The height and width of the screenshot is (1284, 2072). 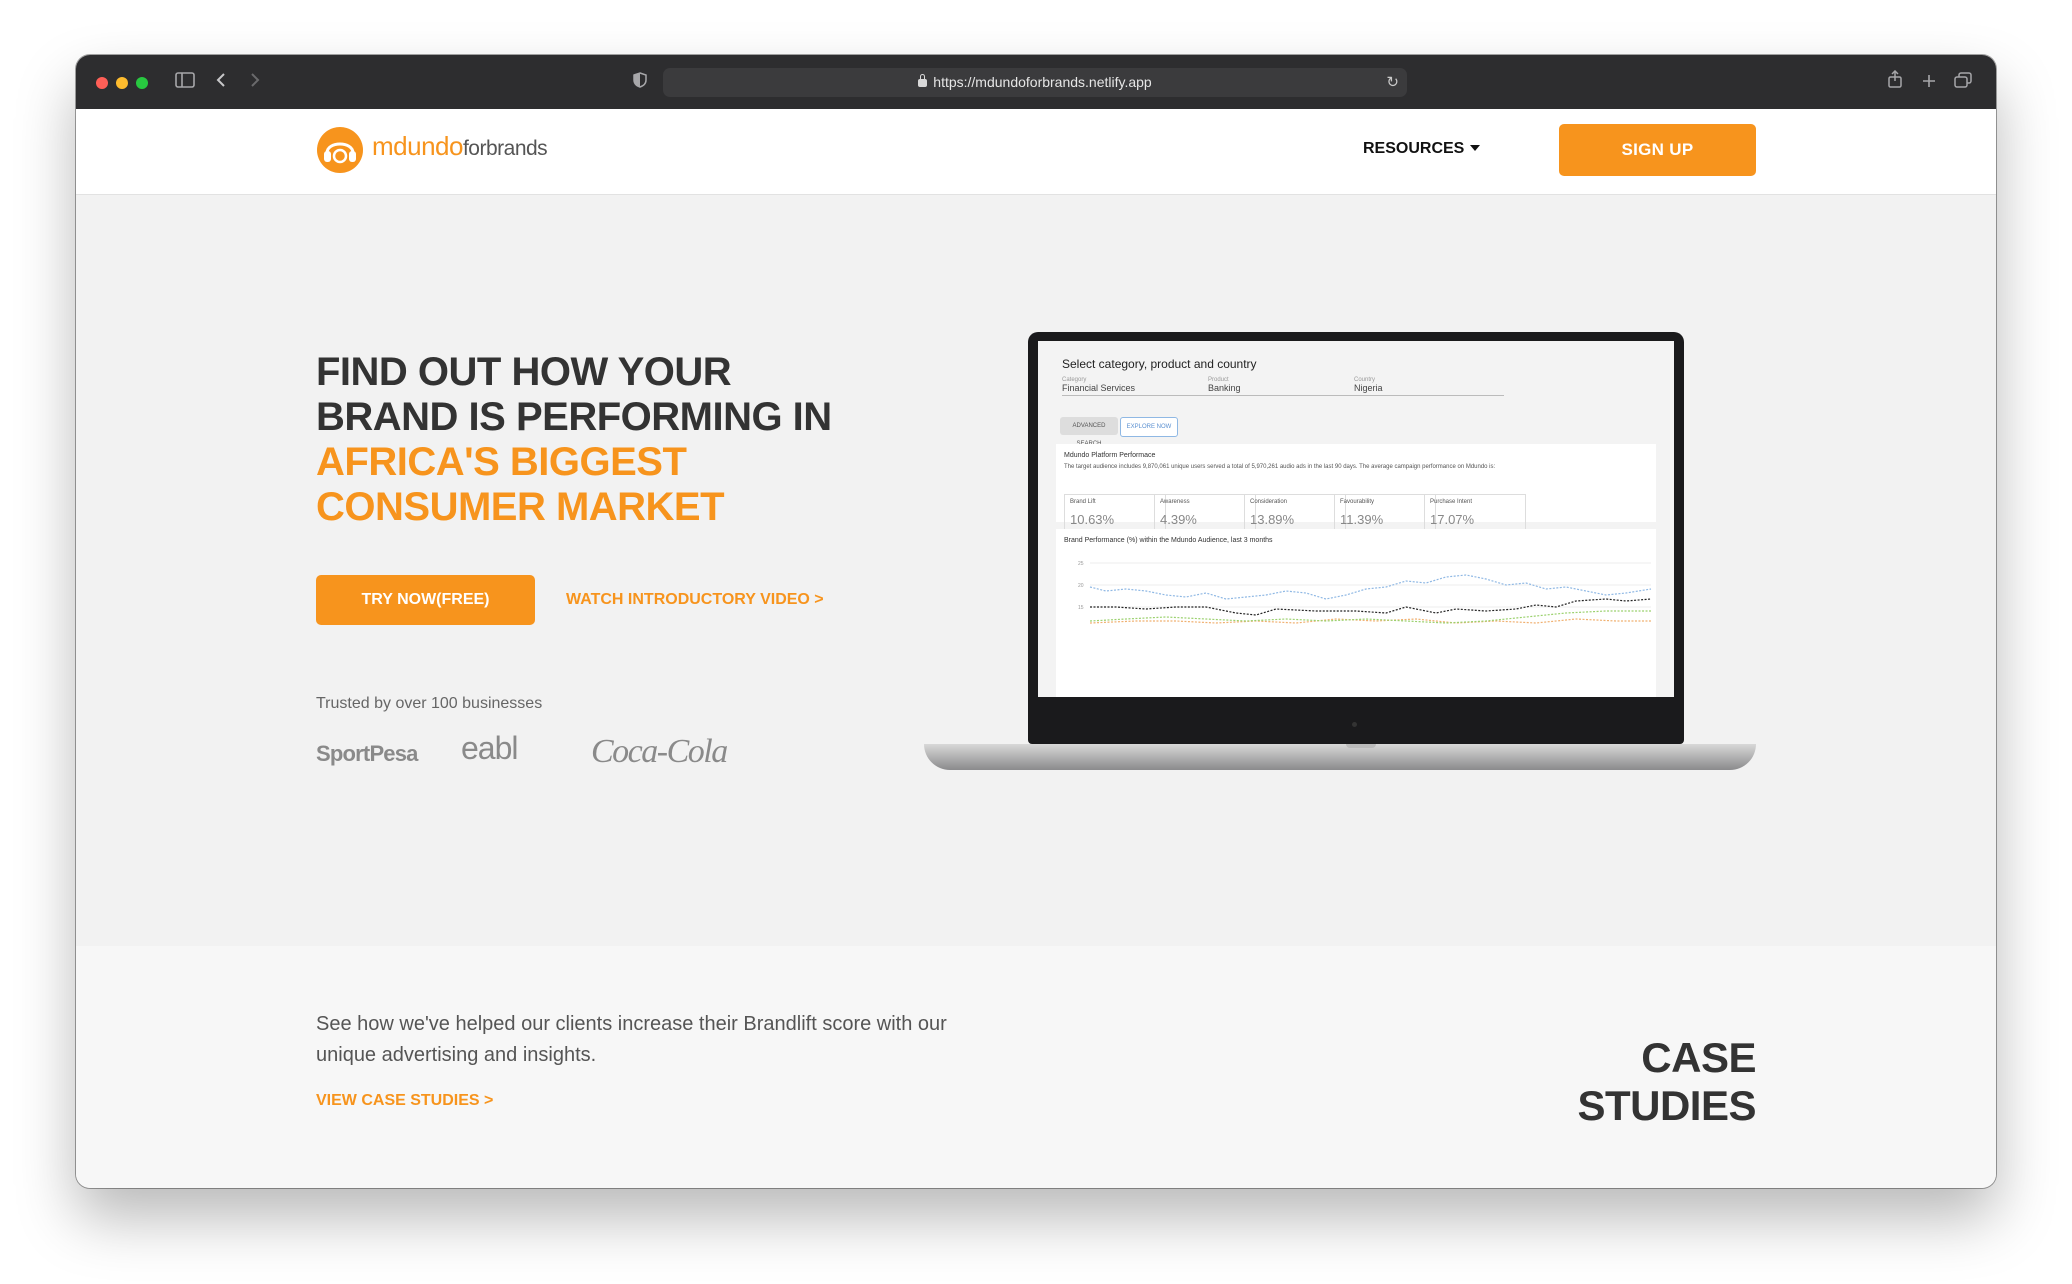 What do you see at coordinates (1178, 519) in the screenshot?
I see `metric-value: 4.39%` at bounding box center [1178, 519].